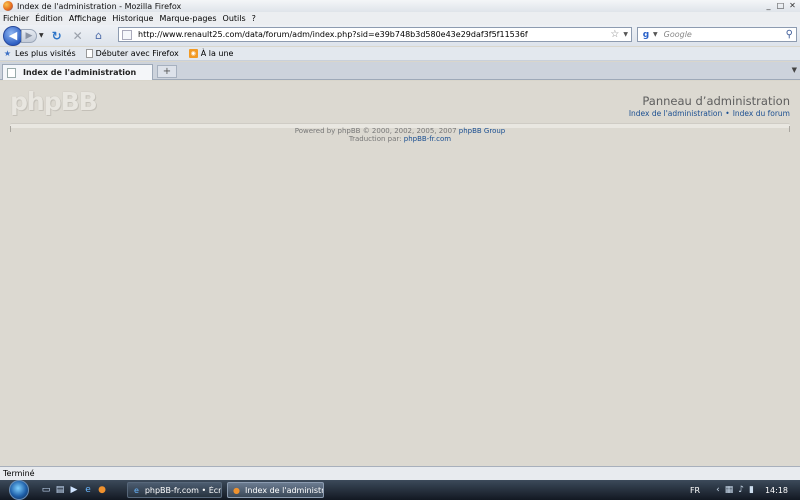  Describe the element at coordinates (99, 36) in the screenshot. I see `home-icon: ⌂` at that location.